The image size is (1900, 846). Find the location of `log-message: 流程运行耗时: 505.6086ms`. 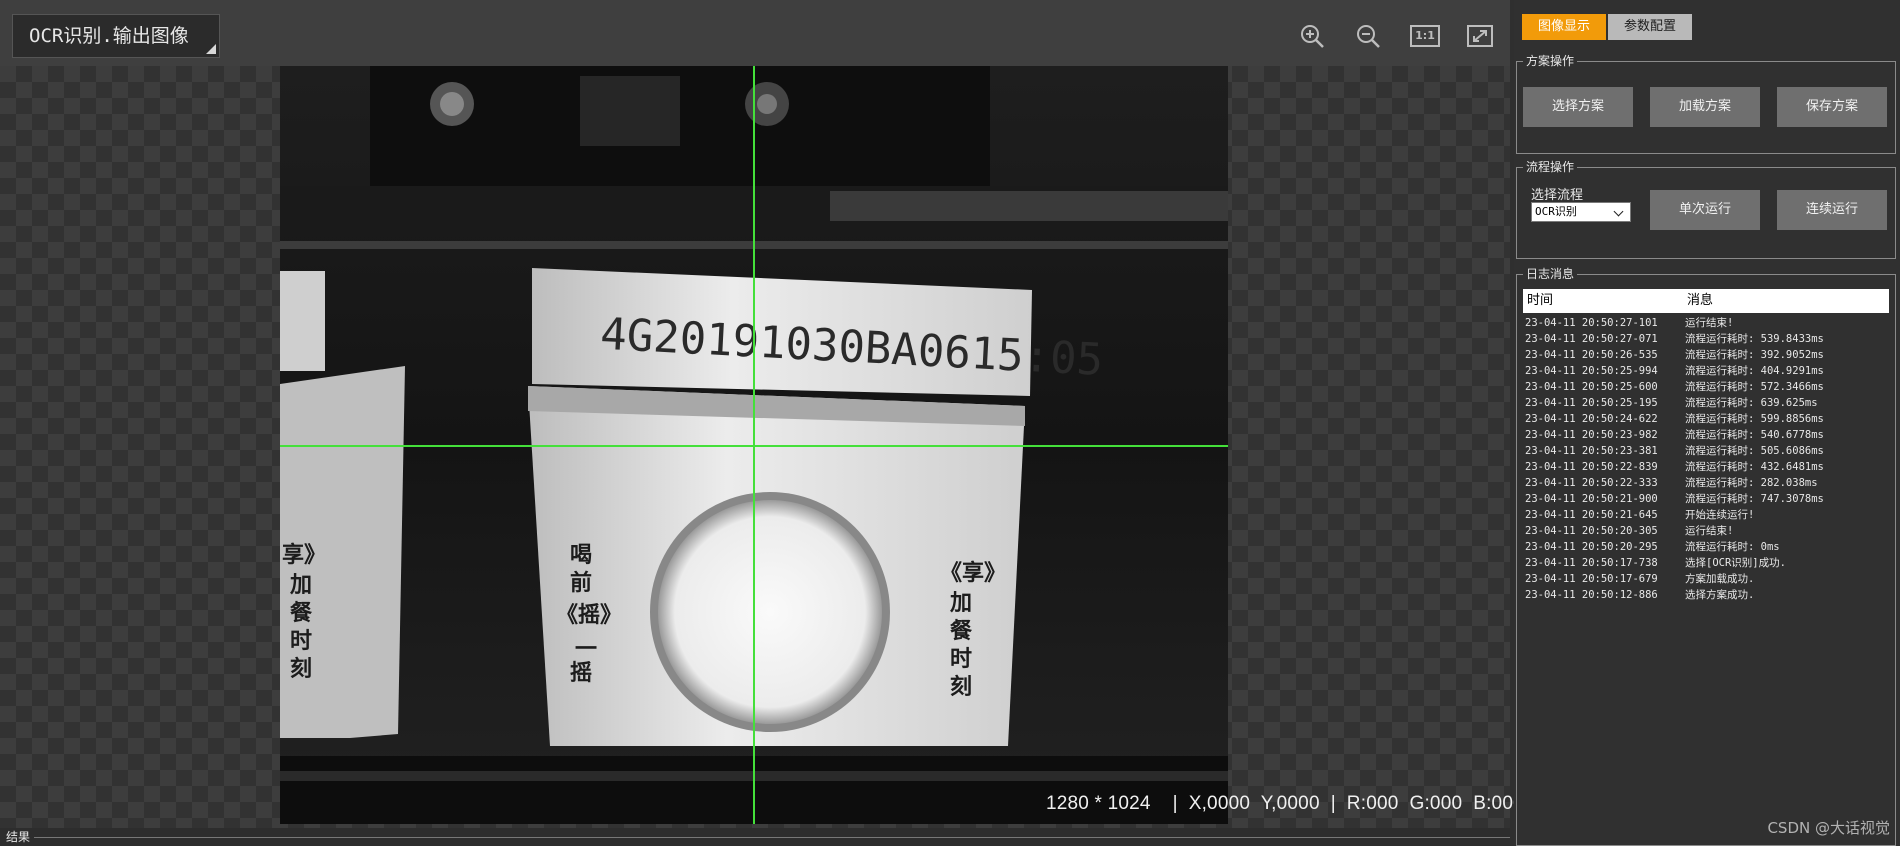

log-message: 流程运行耗时: 505.6086ms is located at coordinates (1754, 451).